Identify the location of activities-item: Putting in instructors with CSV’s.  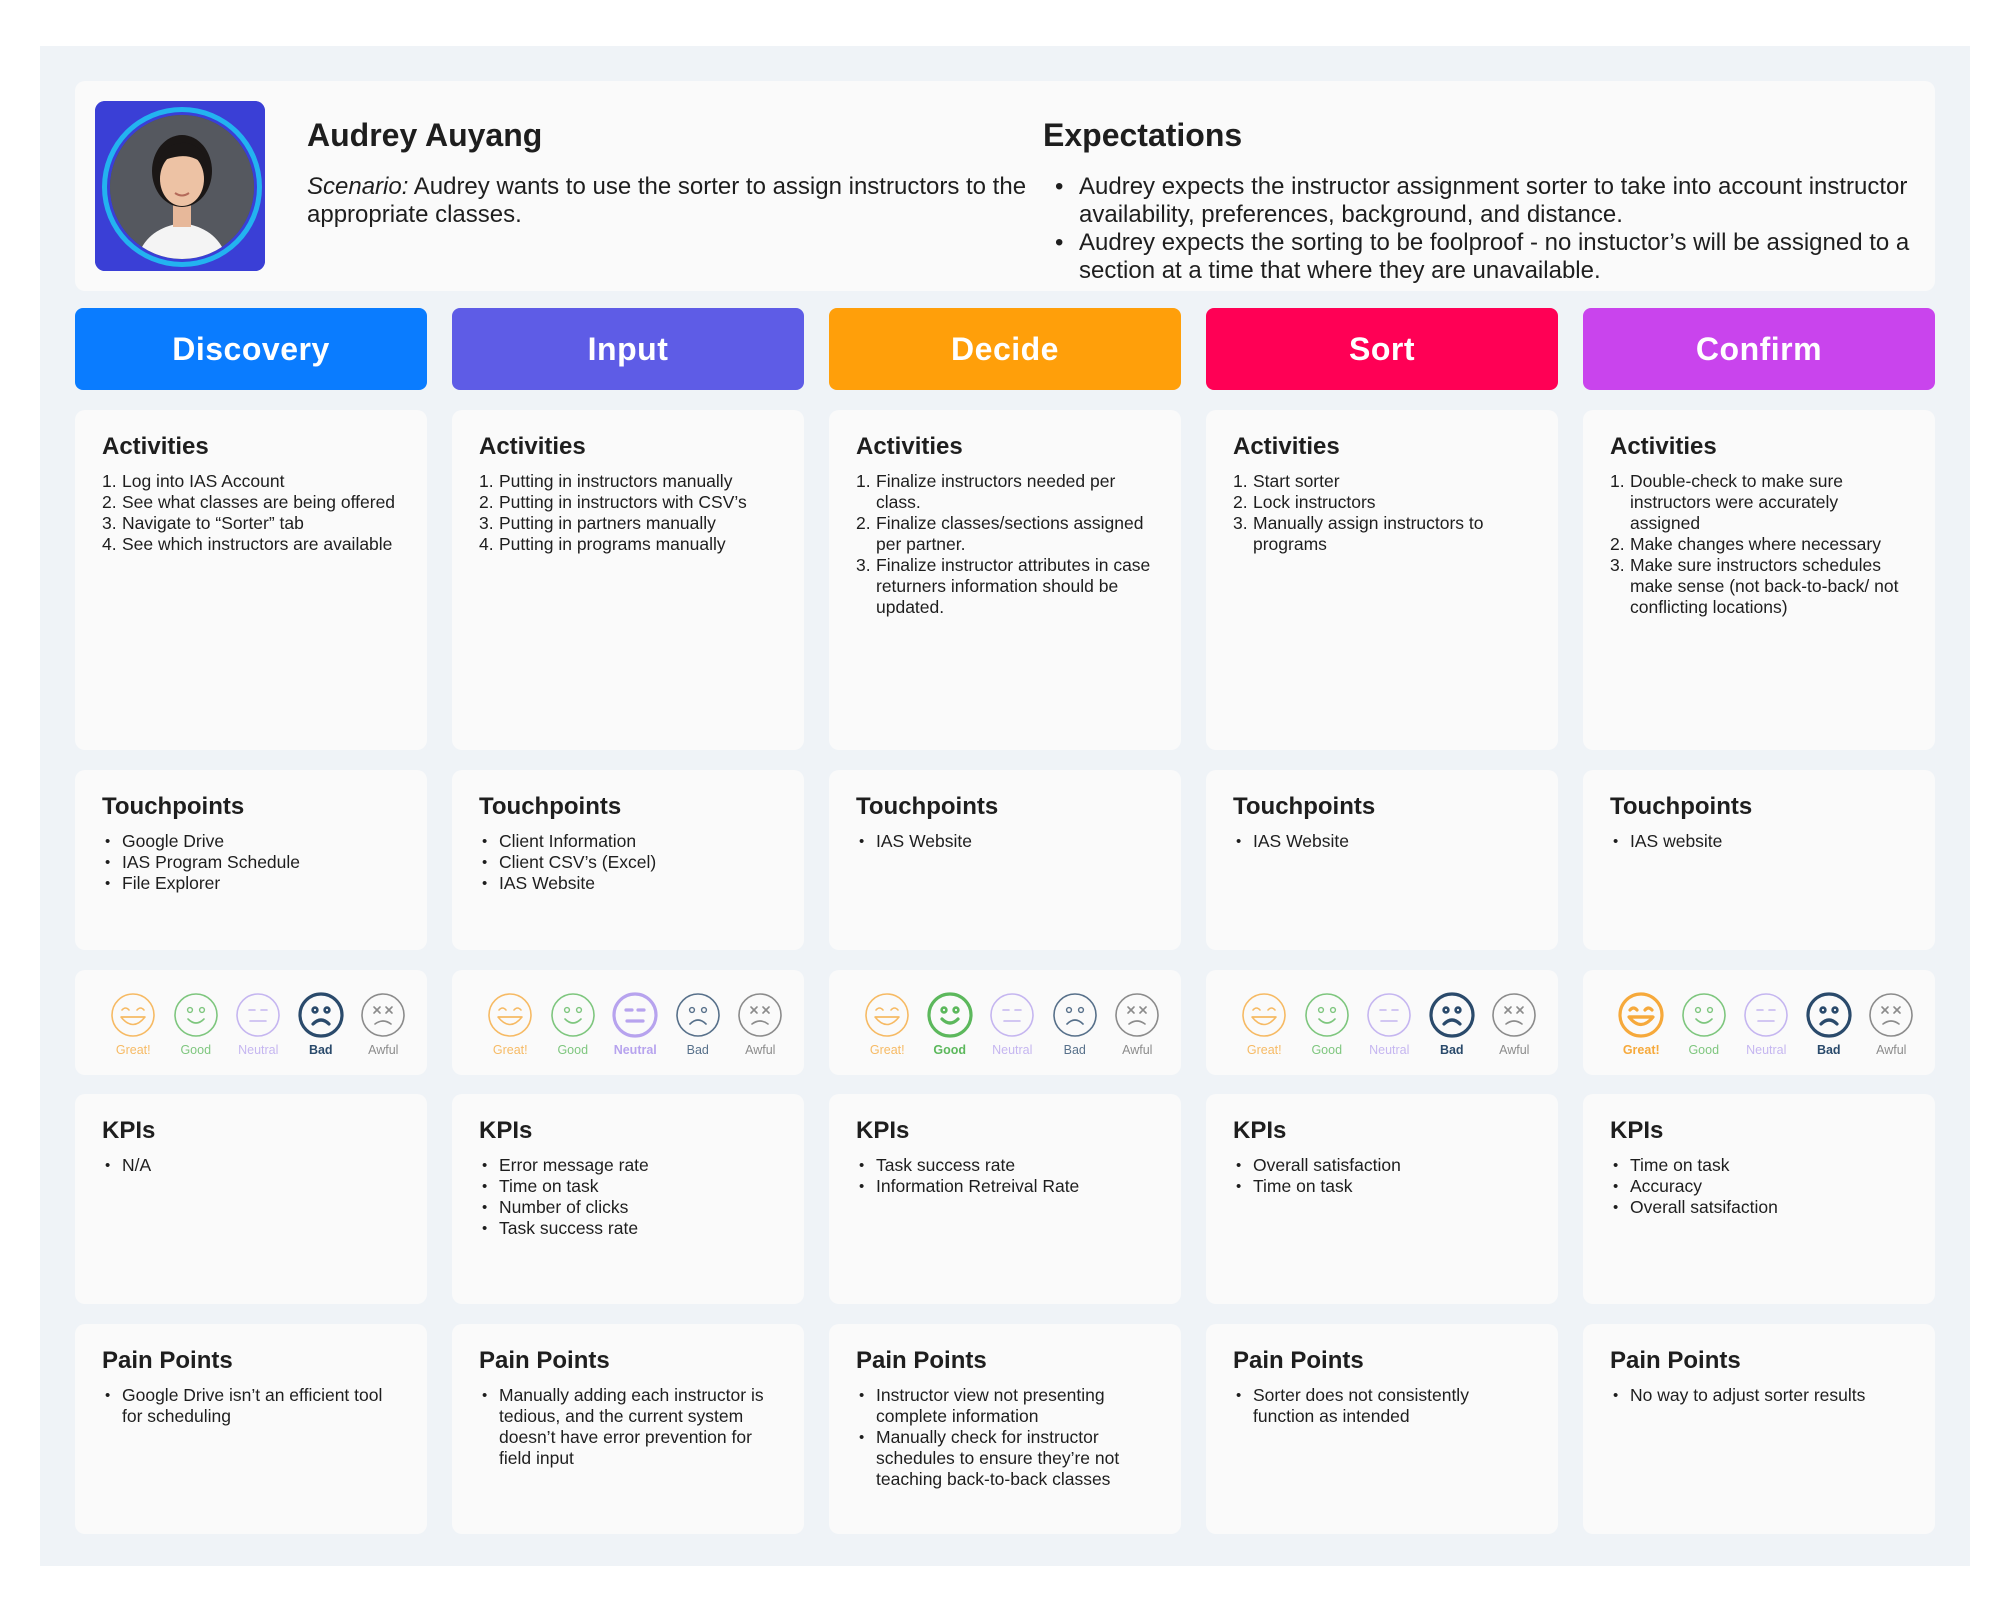
(628, 502).